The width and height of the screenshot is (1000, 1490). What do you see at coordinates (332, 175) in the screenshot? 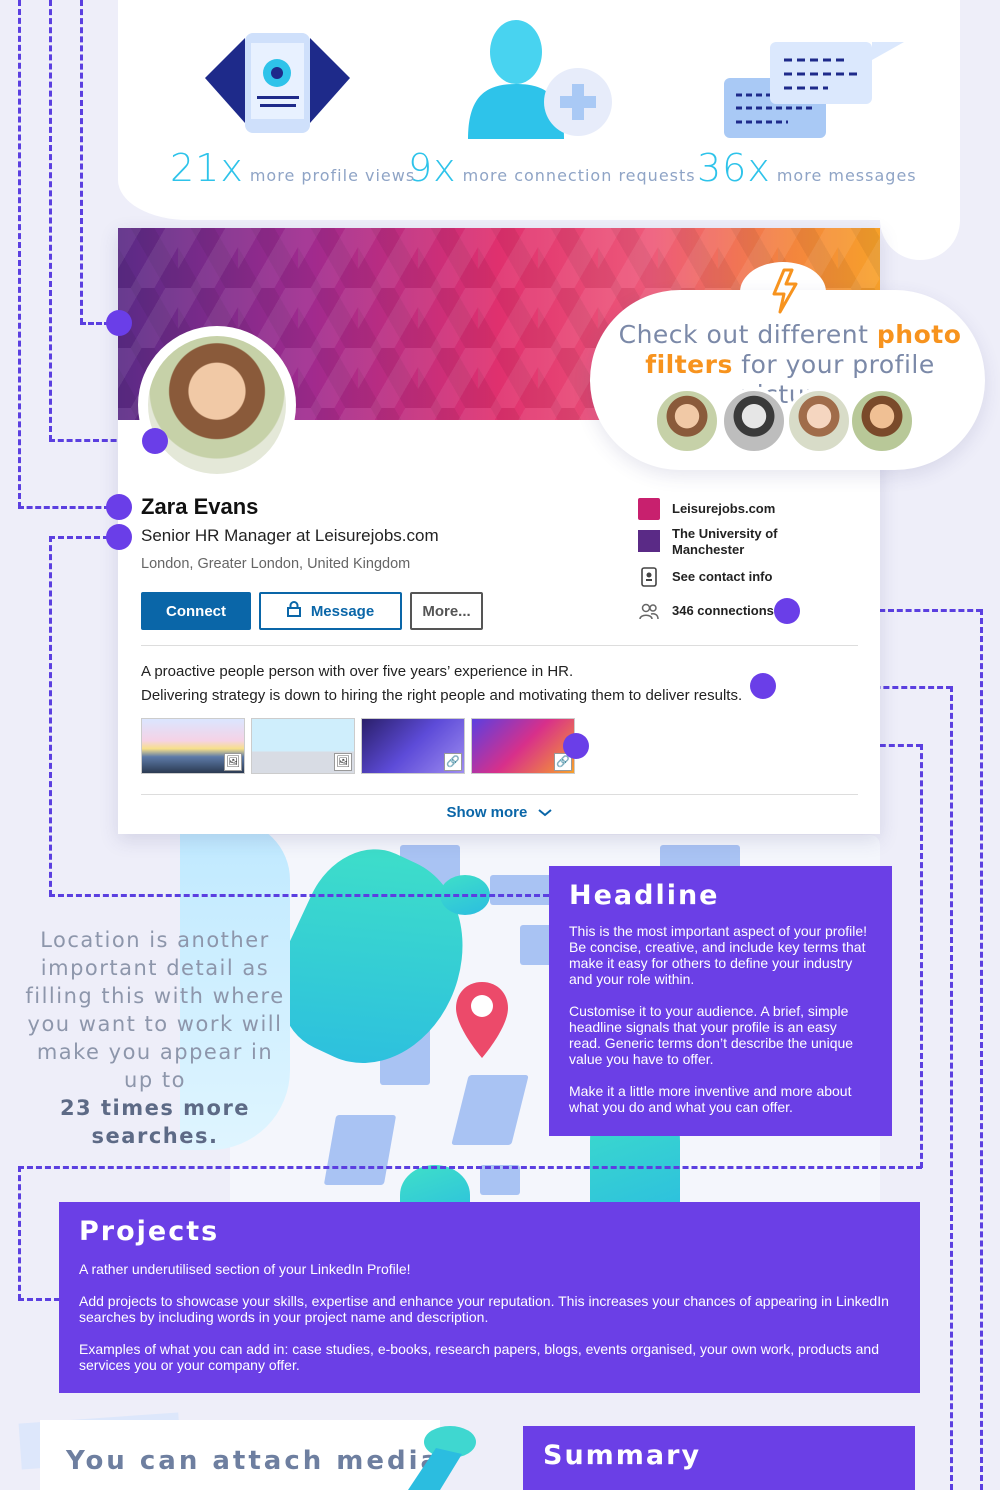
I see `stat-label: more profile views` at bounding box center [332, 175].